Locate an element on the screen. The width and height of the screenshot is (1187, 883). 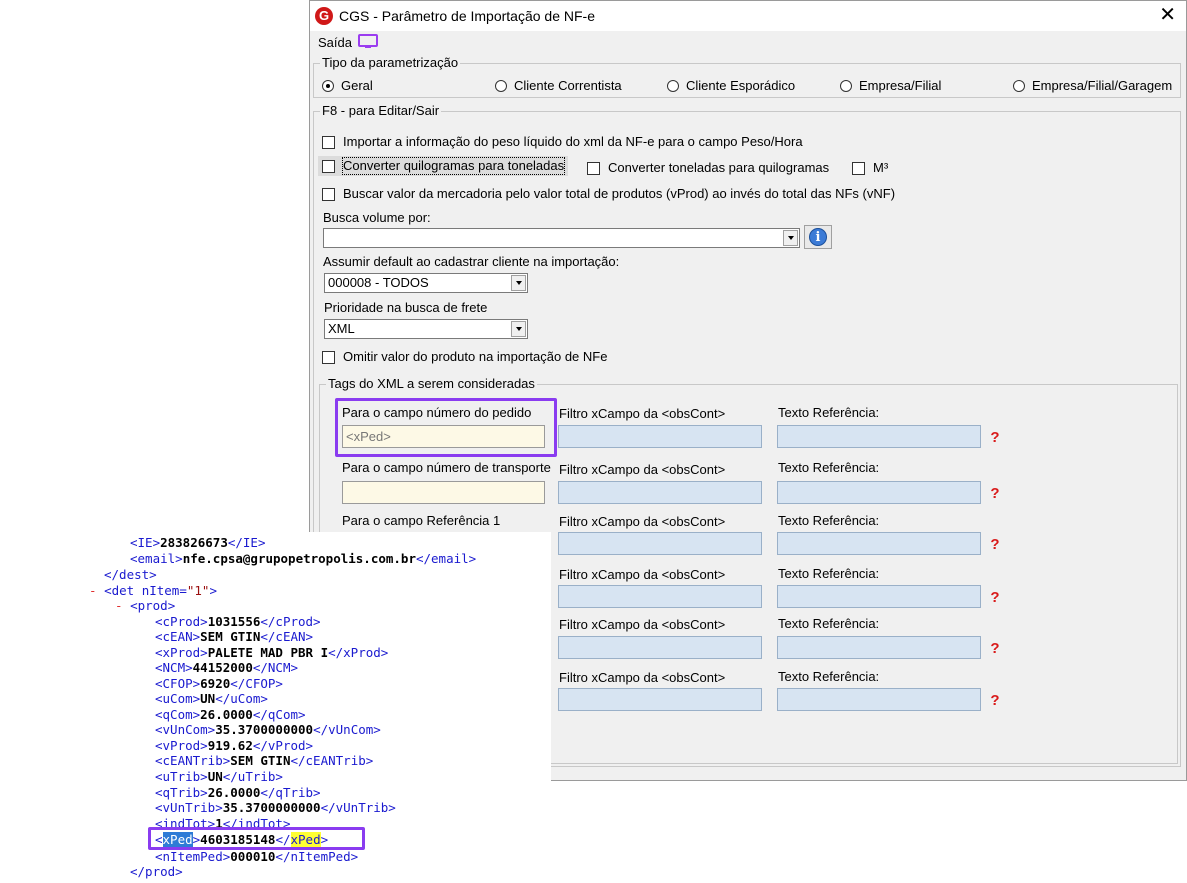
combo-value: 000008 - TODOS is located at coordinates (378, 282).